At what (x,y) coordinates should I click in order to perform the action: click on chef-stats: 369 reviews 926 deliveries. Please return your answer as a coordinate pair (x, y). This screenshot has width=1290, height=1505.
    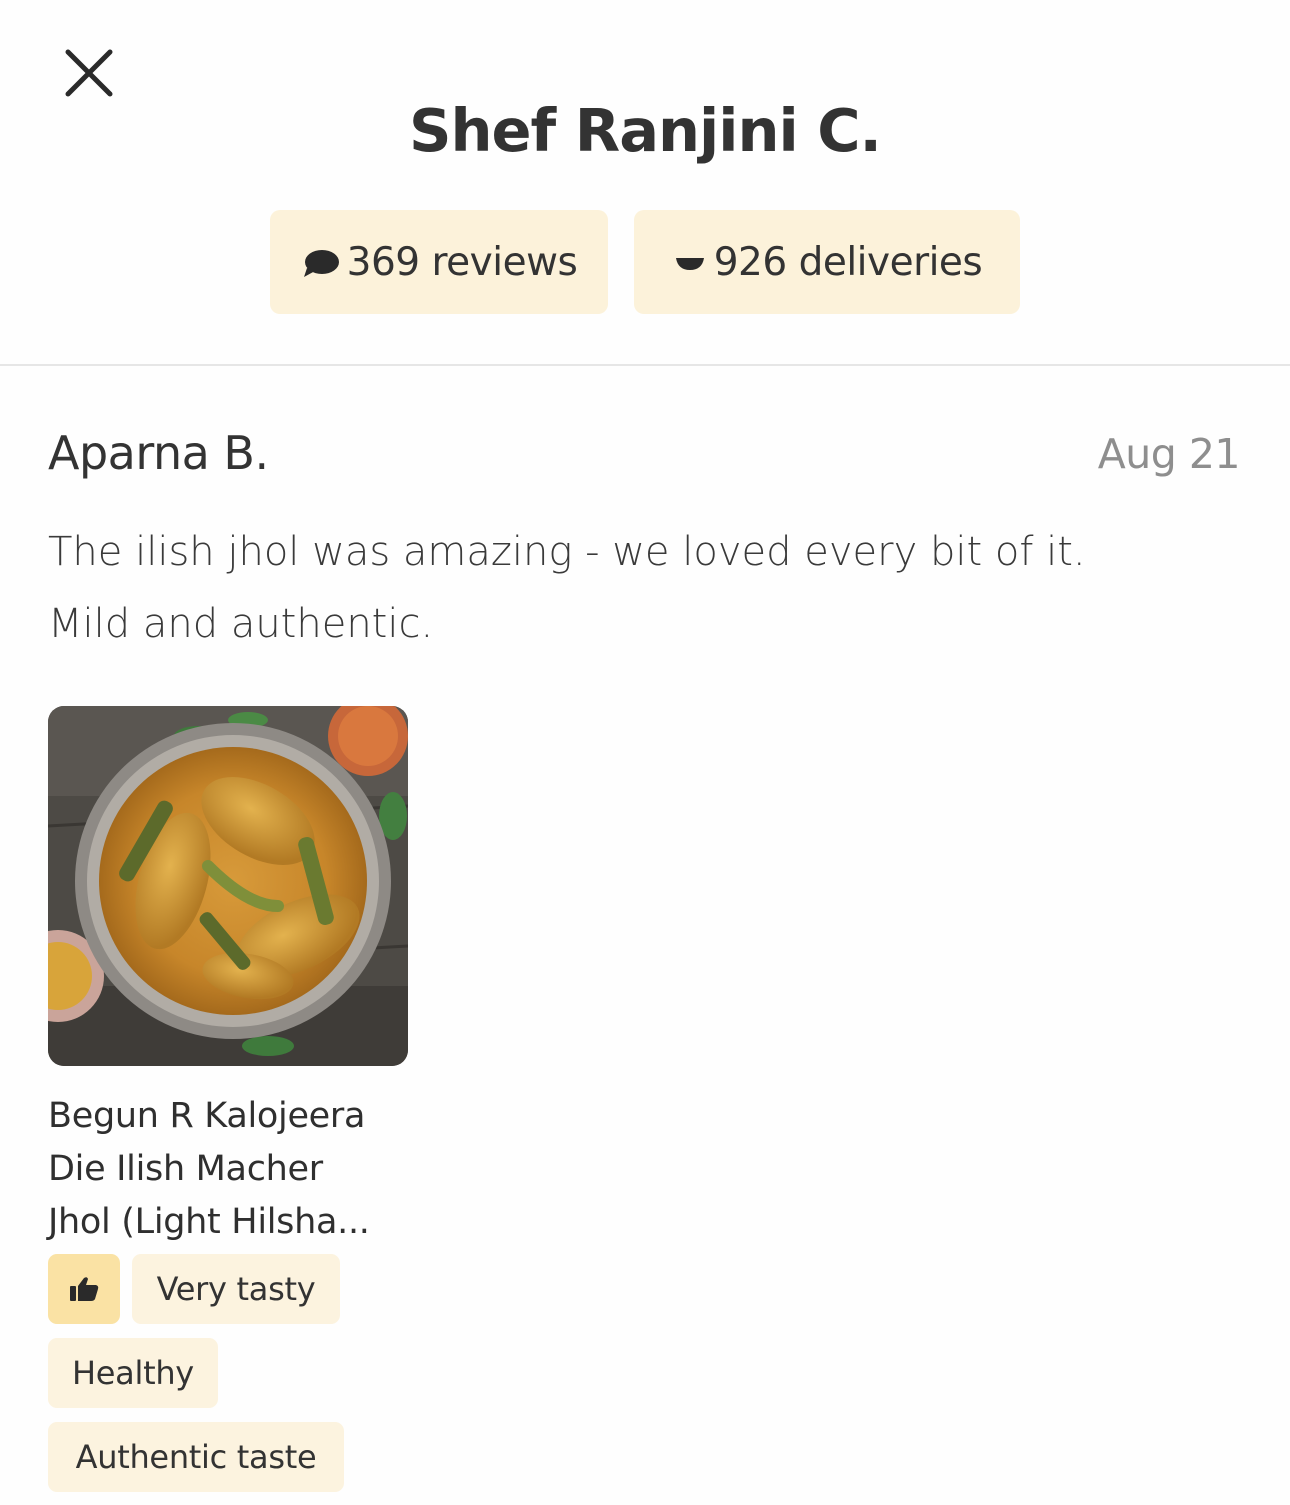
    Looking at the image, I should click on (645, 262).